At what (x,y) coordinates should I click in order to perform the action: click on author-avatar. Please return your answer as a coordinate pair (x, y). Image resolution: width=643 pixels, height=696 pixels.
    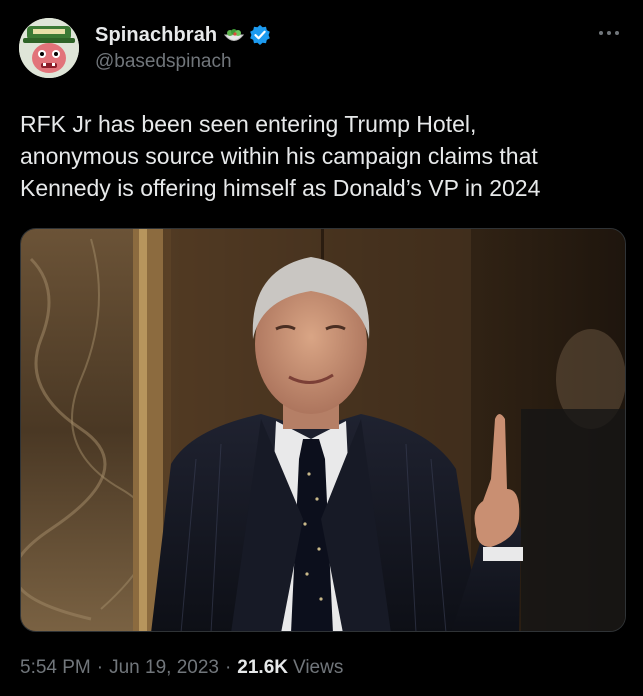
    Looking at the image, I should click on (49, 48).